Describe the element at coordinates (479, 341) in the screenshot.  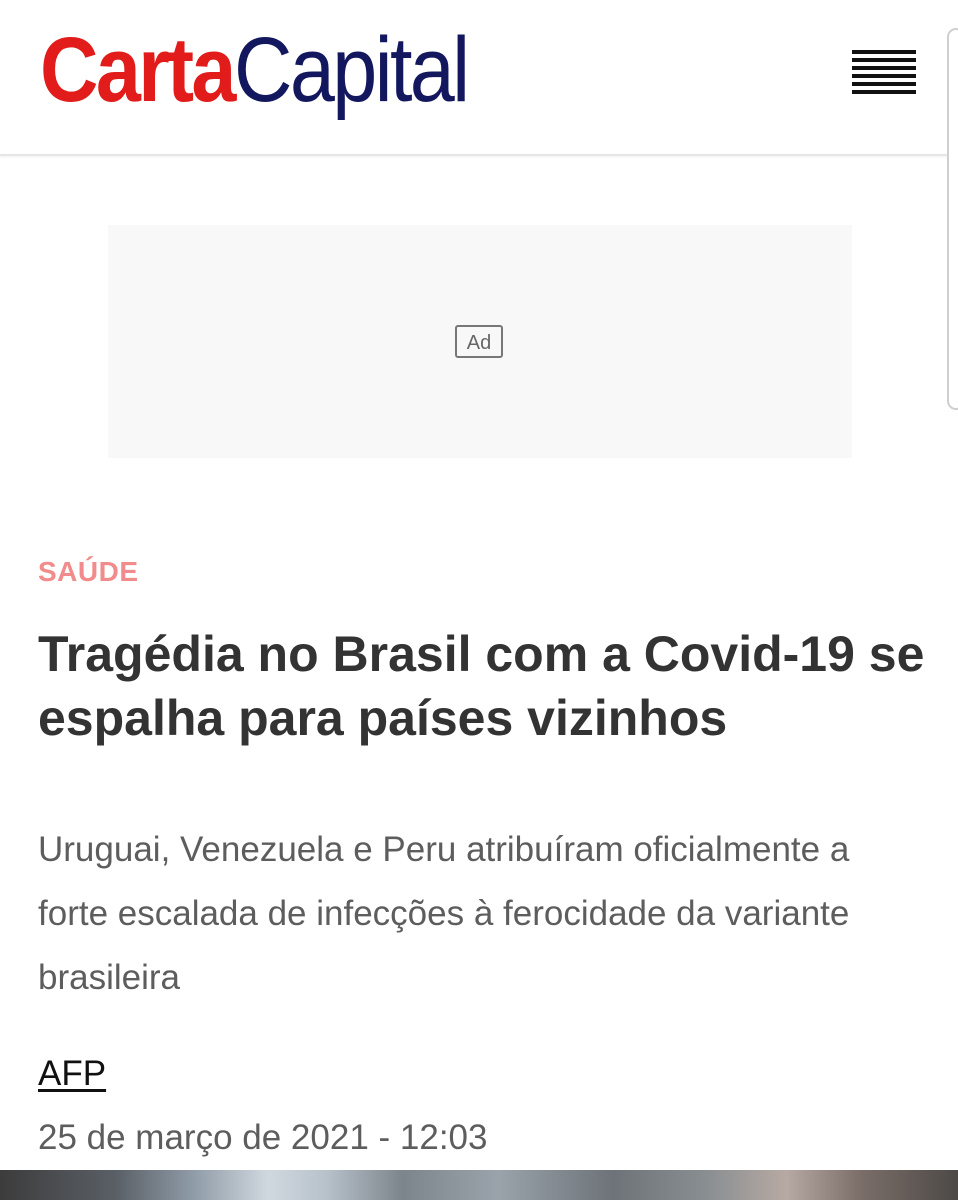
I see `ad-badge: Ad` at that location.